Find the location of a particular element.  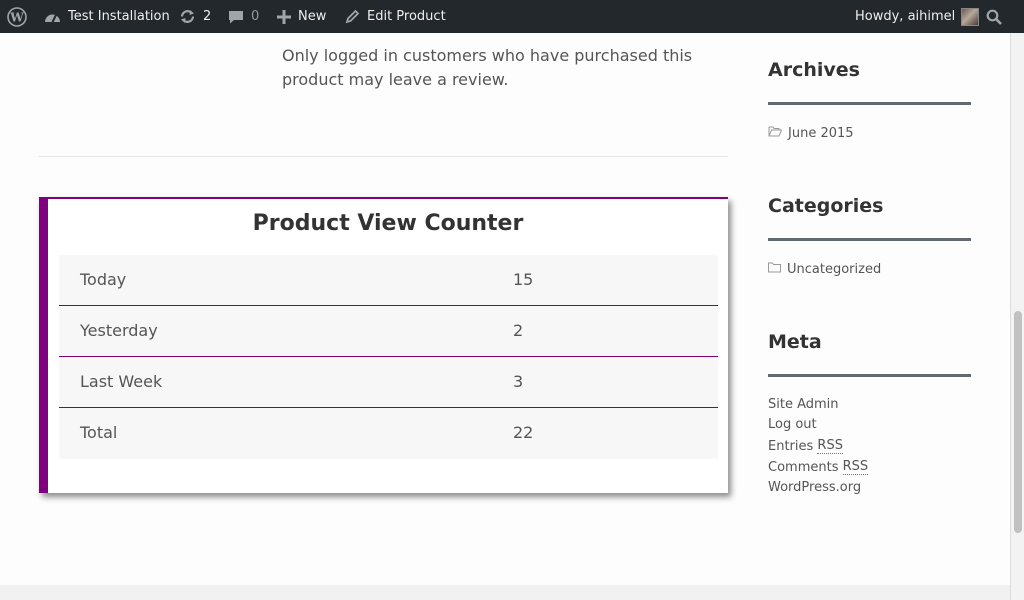

meta-link-log-out: Log out is located at coordinates (792, 424).